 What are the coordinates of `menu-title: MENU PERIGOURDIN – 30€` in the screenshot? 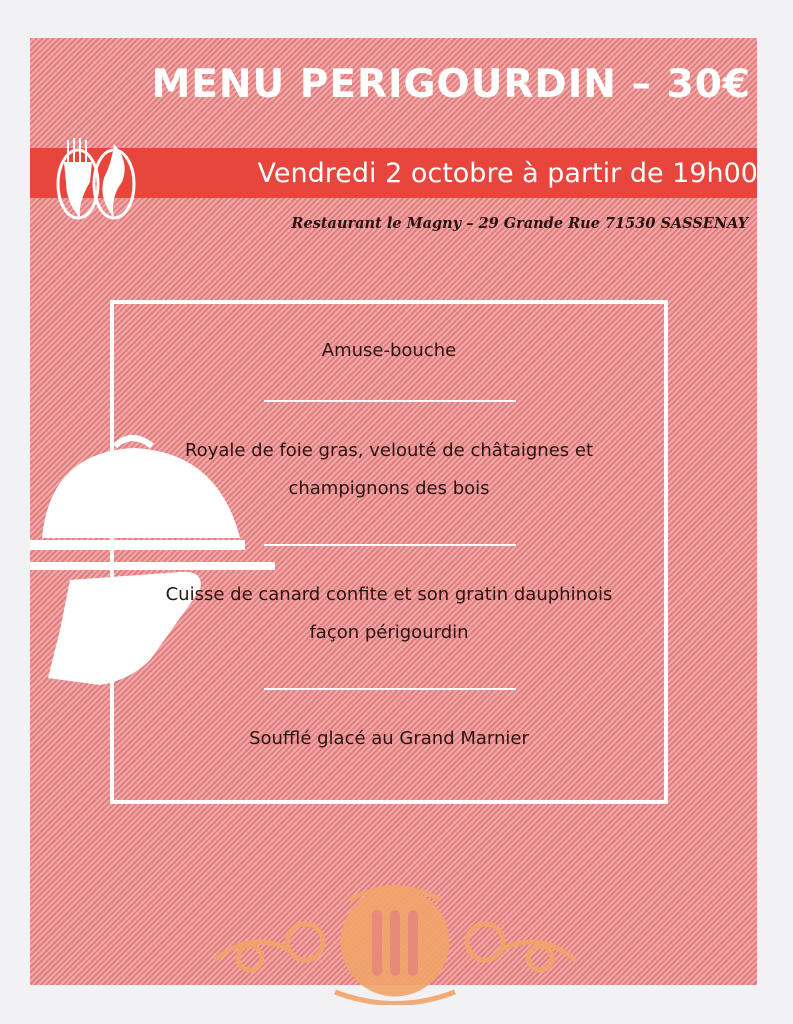 It's located at (451, 84).